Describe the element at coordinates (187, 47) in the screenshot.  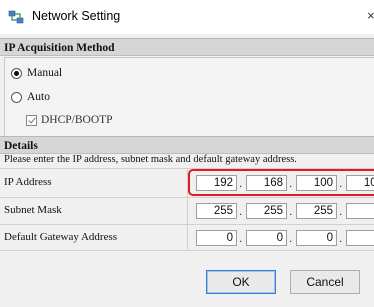
I see `ip-acquisition-heading: IP Acquisition Method` at that location.